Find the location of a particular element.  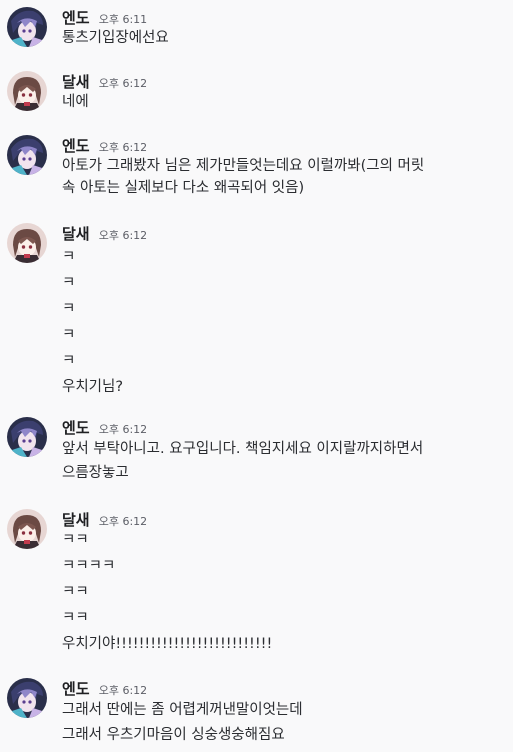

message-text: 우치기님? is located at coordinates (93, 387).